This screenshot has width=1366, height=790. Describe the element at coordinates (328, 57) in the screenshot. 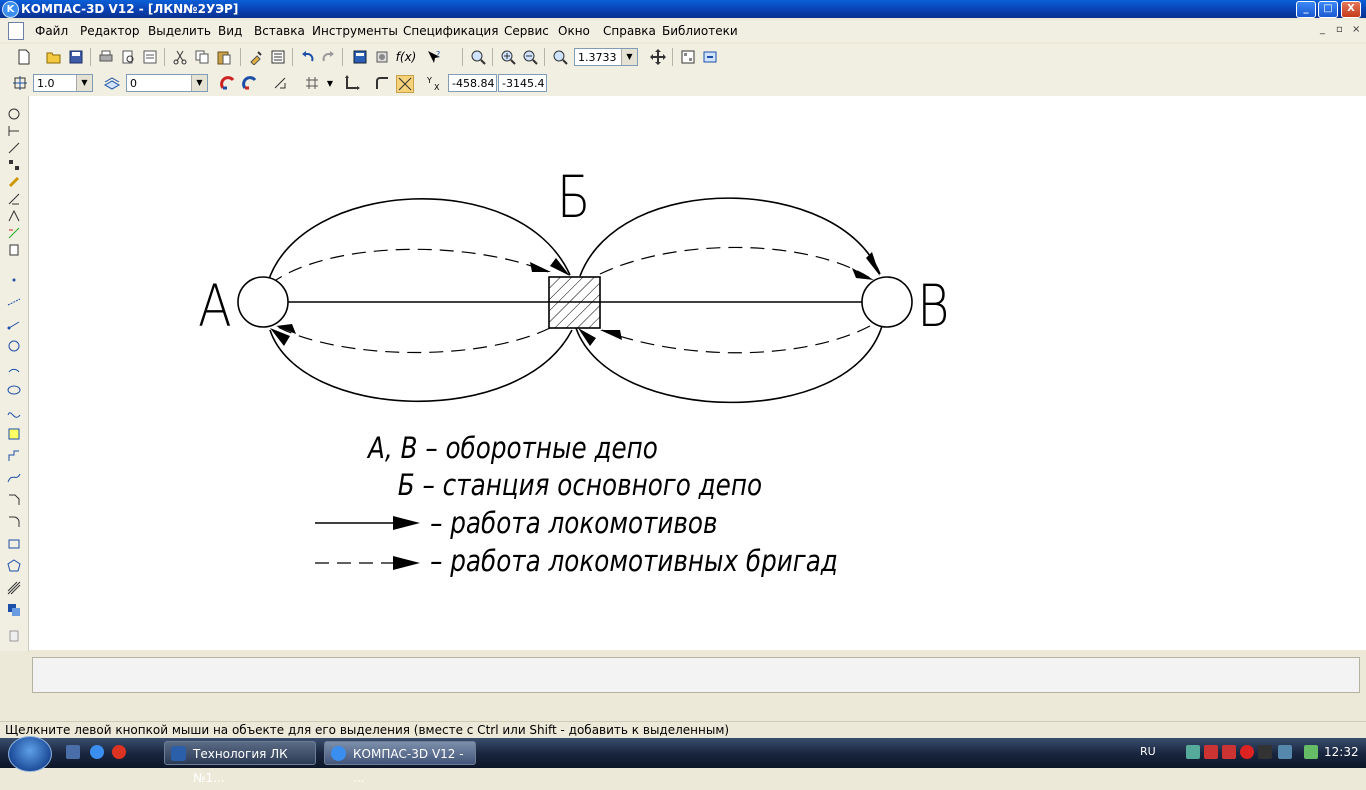

I see `redo-icon` at that location.